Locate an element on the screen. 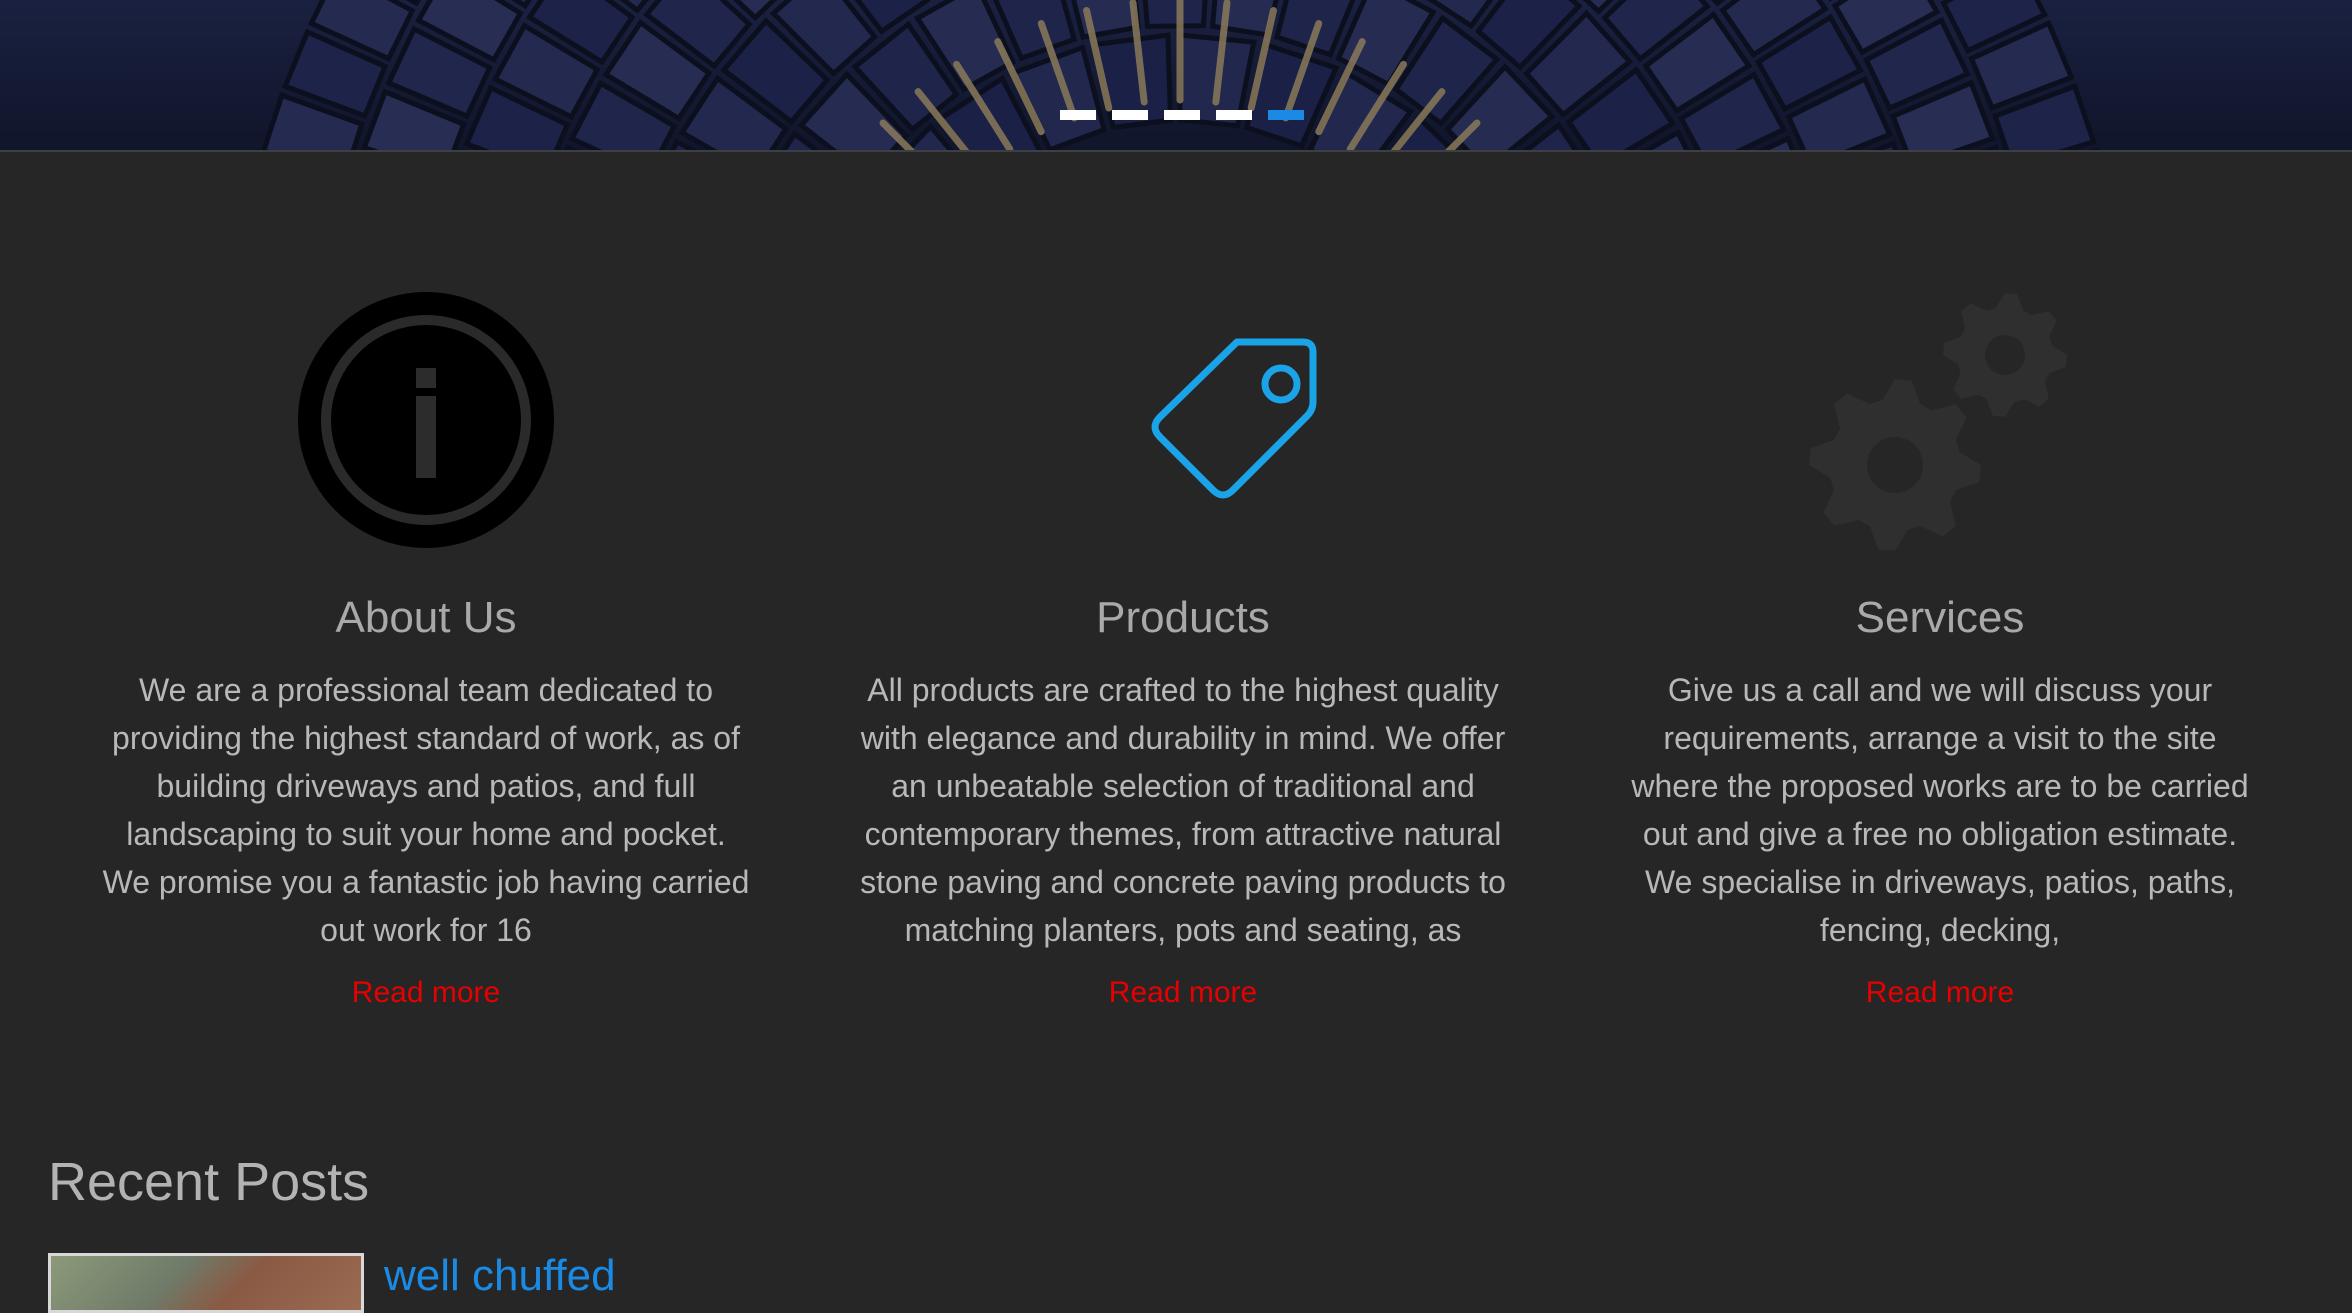  recent-posts-heading: Recent Posts is located at coordinates (209, 1182).